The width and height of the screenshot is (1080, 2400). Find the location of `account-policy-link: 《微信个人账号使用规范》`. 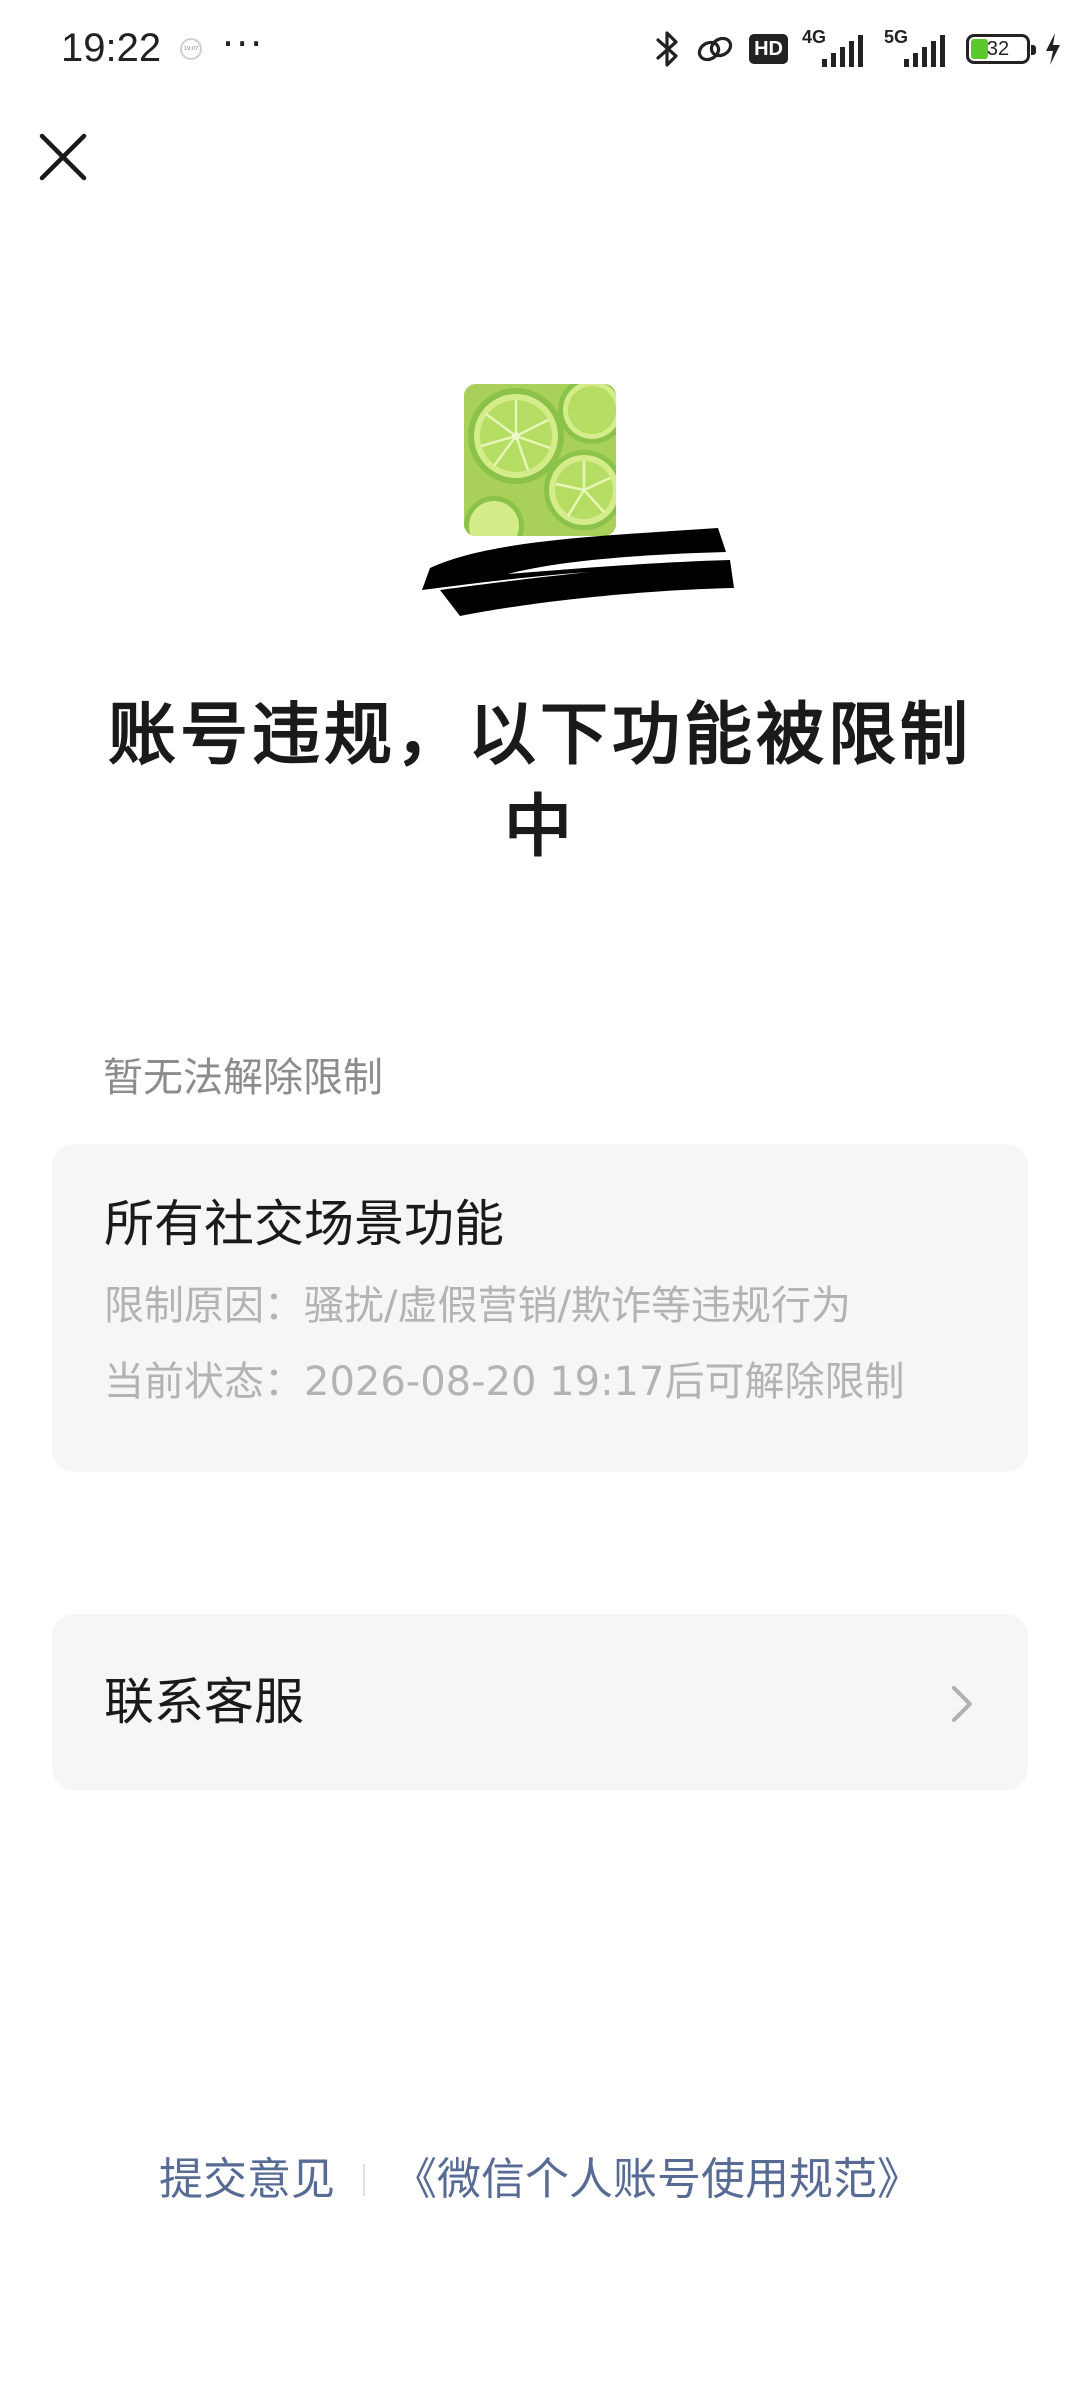

account-policy-link: 《微信个人账号使用规范》 is located at coordinates (657, 2180).